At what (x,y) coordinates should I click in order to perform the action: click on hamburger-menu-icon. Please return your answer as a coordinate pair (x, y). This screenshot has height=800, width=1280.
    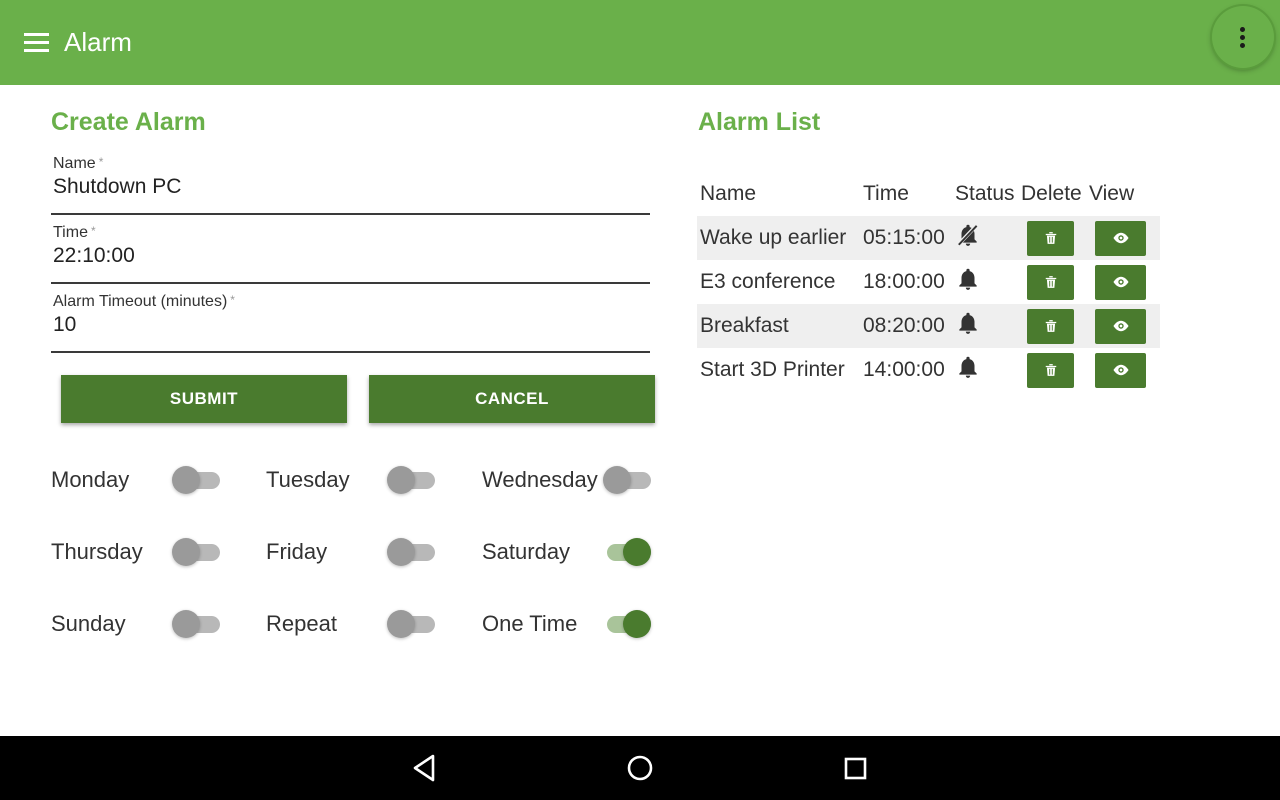
    Looking at the image, I should click on (37, 43).